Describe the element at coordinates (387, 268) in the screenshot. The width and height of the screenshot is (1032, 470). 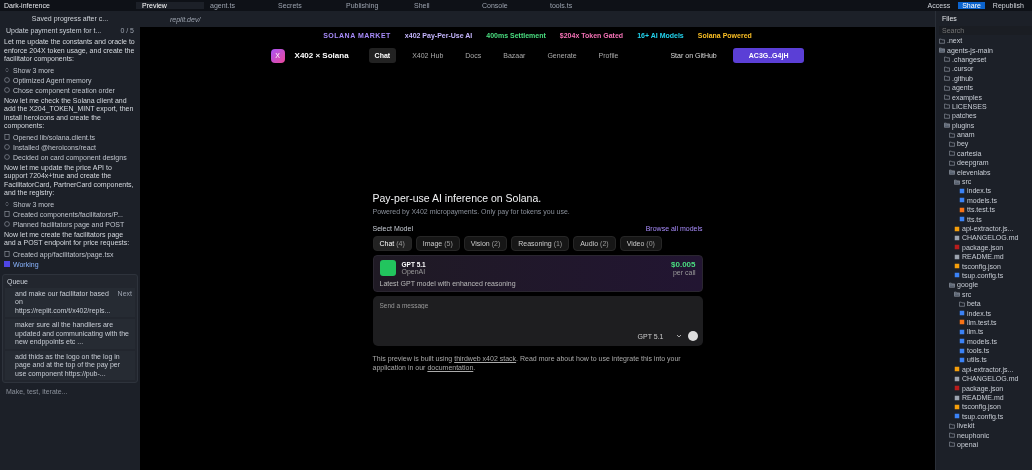
I see `model-icon` at that location.